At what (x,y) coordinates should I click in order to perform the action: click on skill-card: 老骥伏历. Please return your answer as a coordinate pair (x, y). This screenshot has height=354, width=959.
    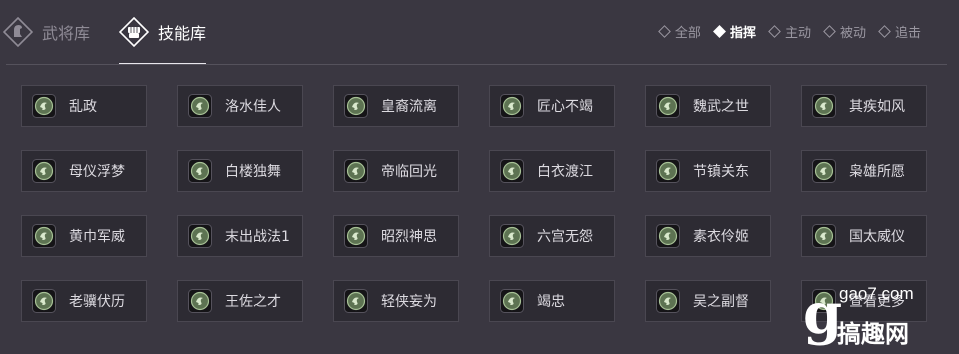
    Looking at the image, I should click on (84, 301).